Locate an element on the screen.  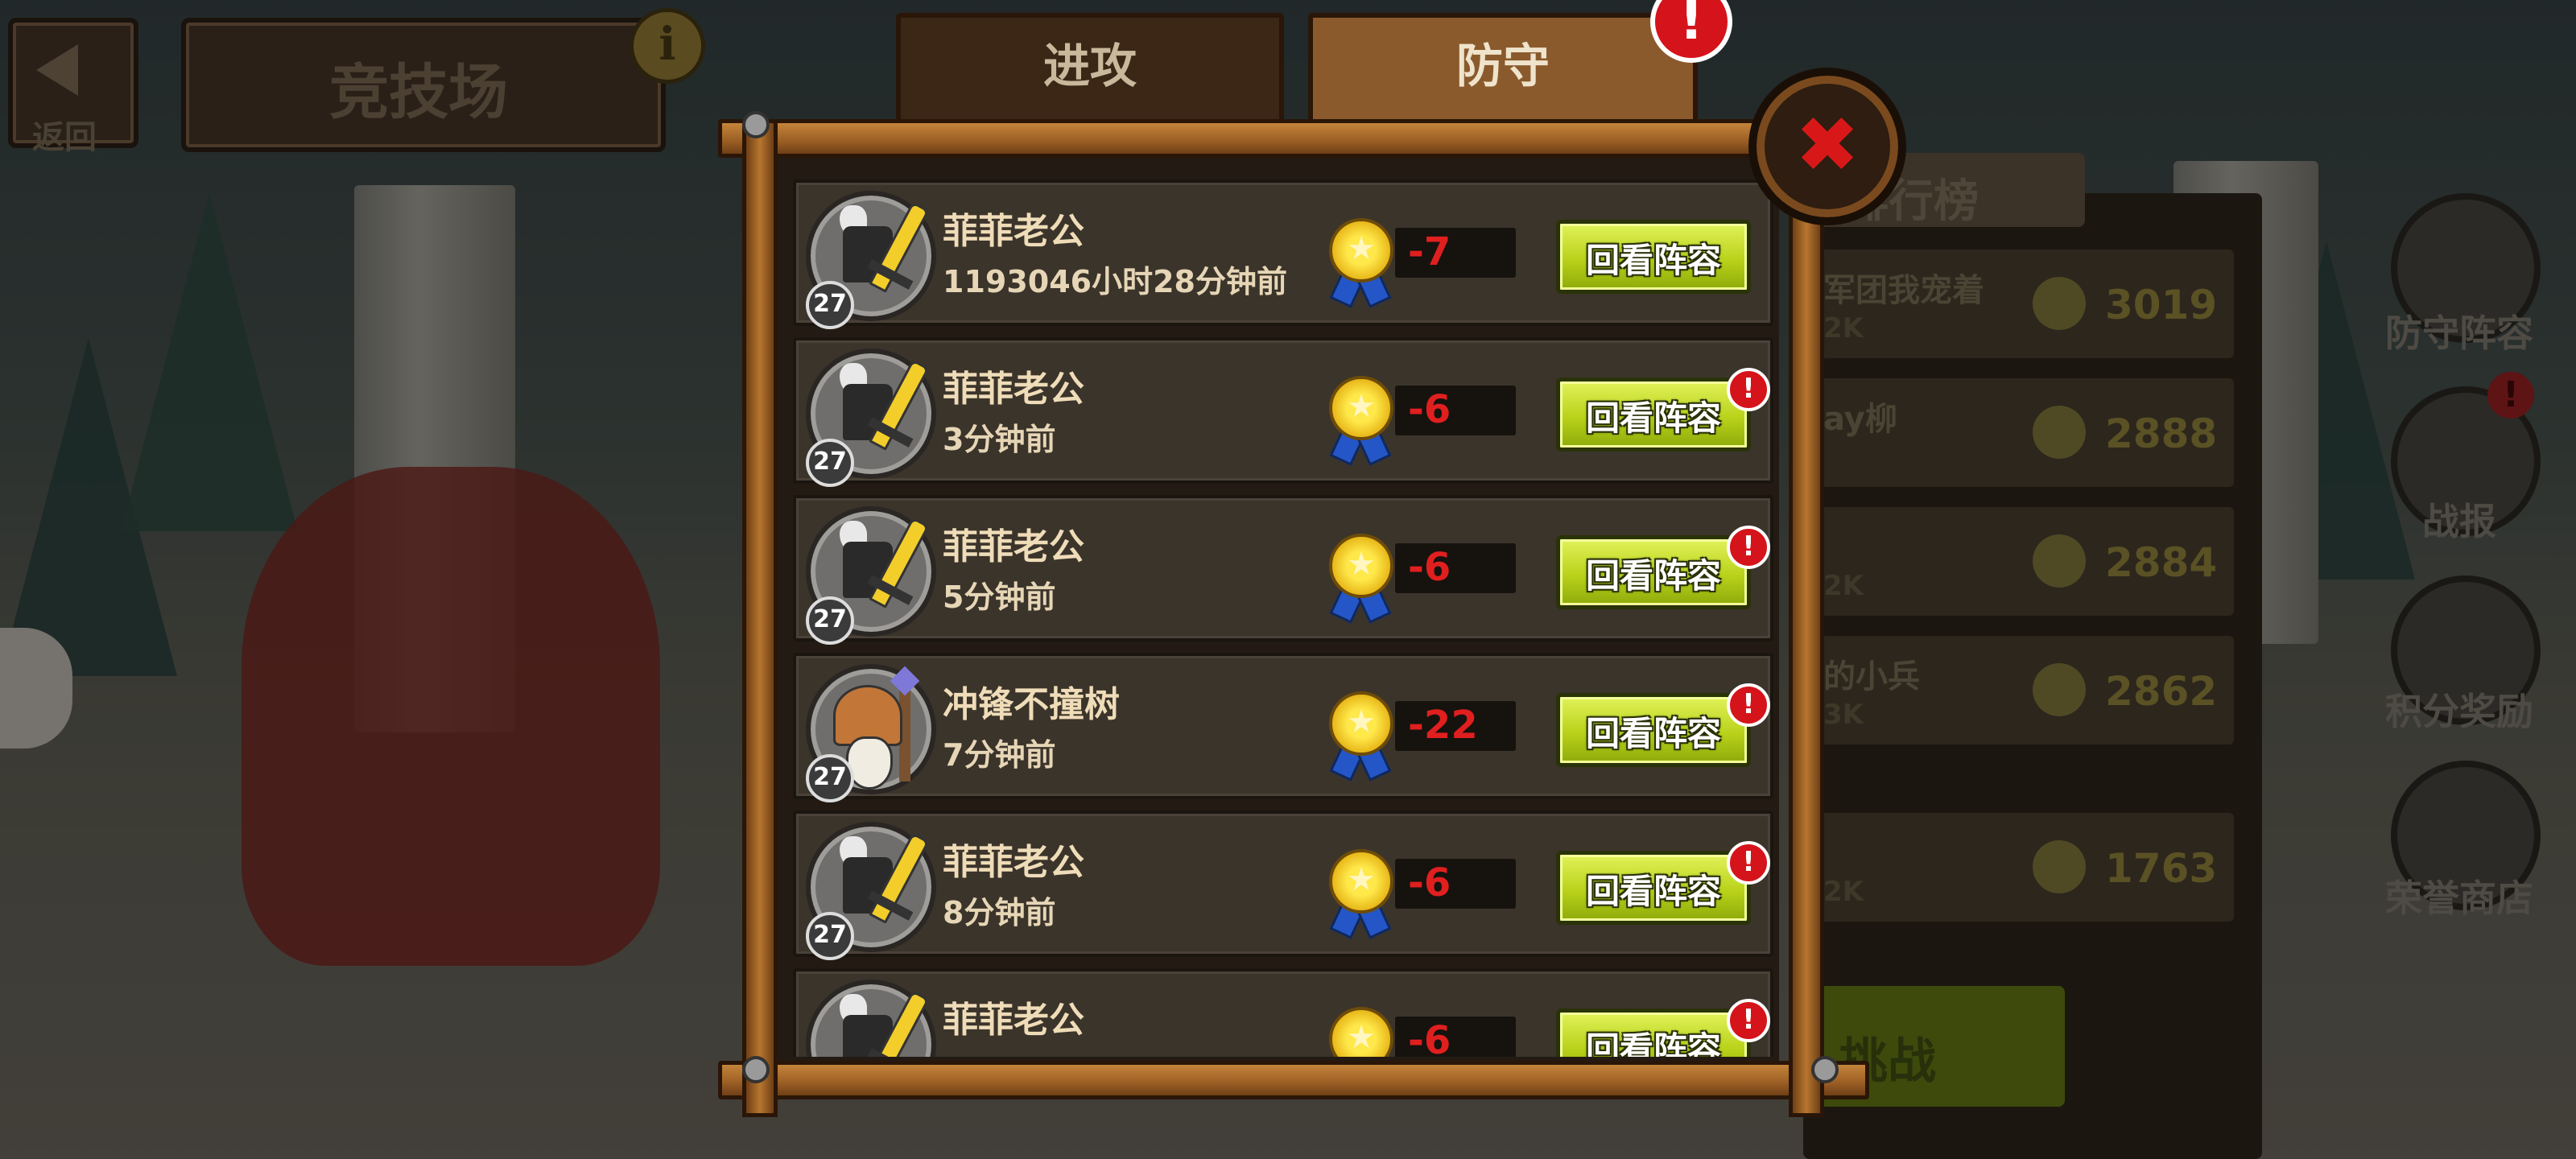
ranking-row: 2K 1763 is located at coordinates (2024, 867).